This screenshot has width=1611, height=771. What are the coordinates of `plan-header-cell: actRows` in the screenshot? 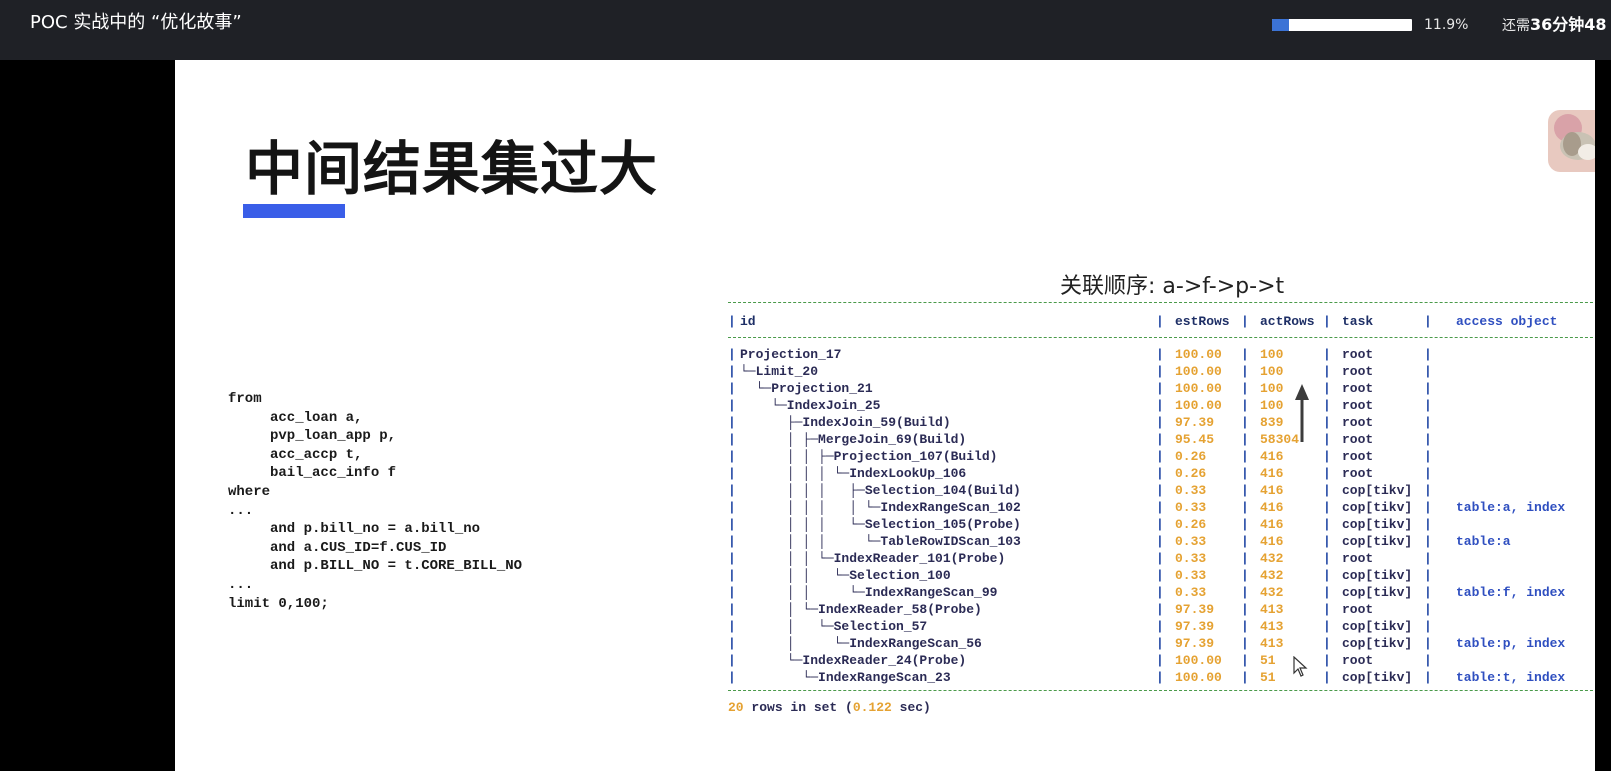 It's located at (1287, 321).